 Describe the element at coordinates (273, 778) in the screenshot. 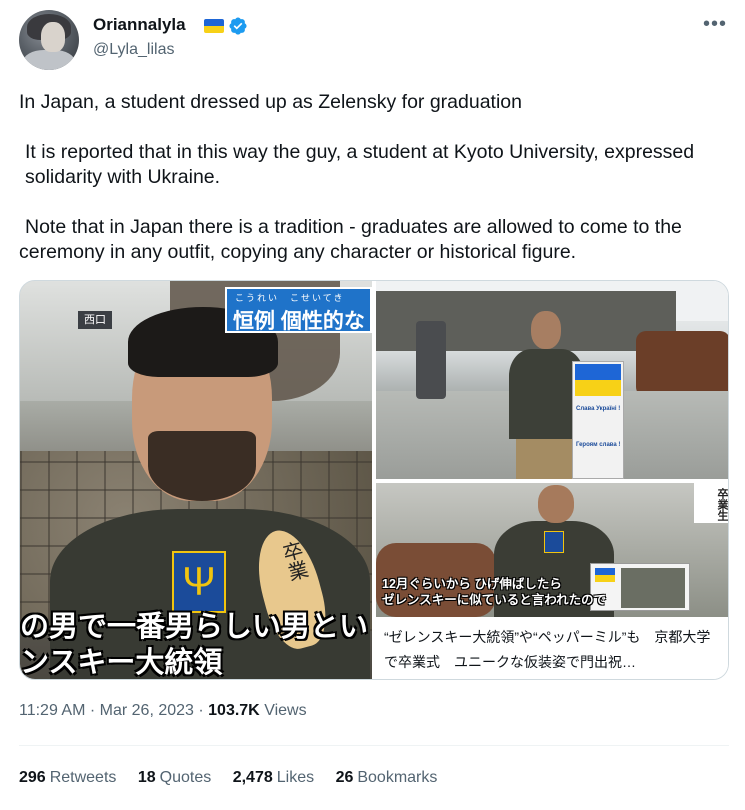

I see `likes-stat: 2,478 Likes` at that location.